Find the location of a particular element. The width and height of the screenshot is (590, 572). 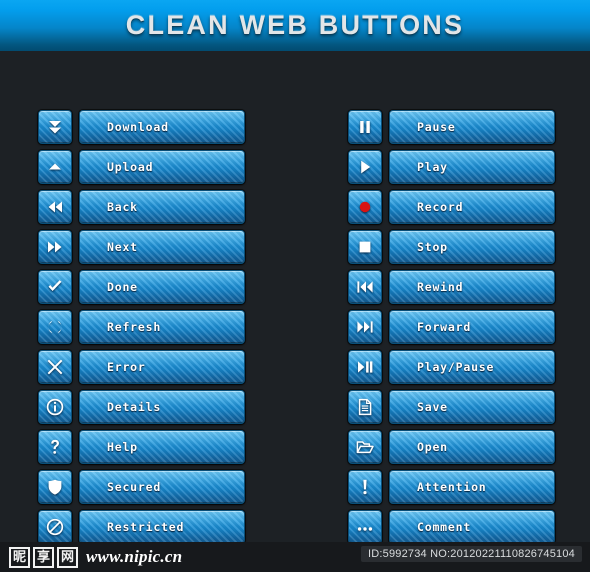

double-triangle-right-icon is located at coordinates (55, 247).